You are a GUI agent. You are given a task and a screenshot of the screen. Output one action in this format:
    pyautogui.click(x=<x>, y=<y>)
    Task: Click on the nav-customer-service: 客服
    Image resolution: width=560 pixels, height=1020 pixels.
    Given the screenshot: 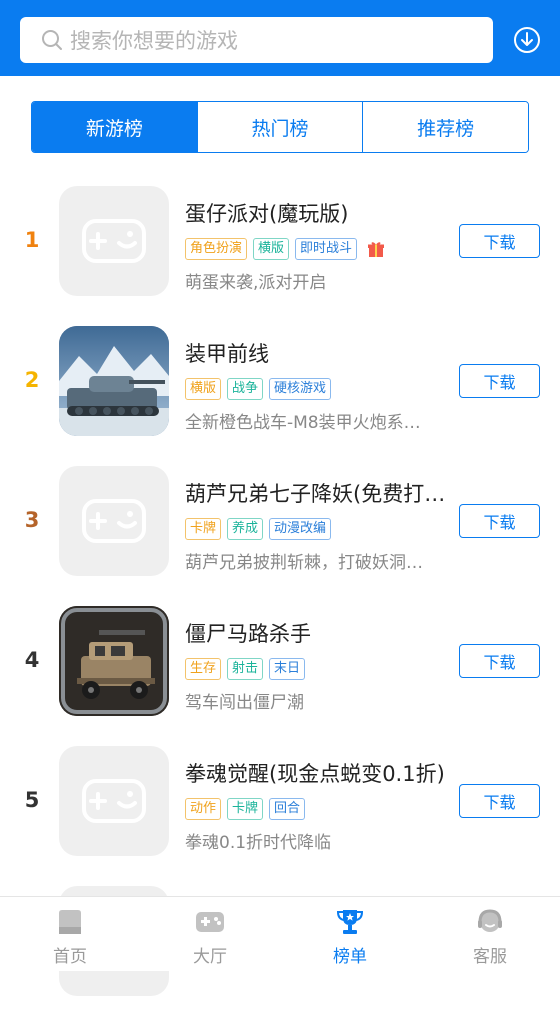 What is the action you would take?
    pyautogui.click(x=490, y=934)
    